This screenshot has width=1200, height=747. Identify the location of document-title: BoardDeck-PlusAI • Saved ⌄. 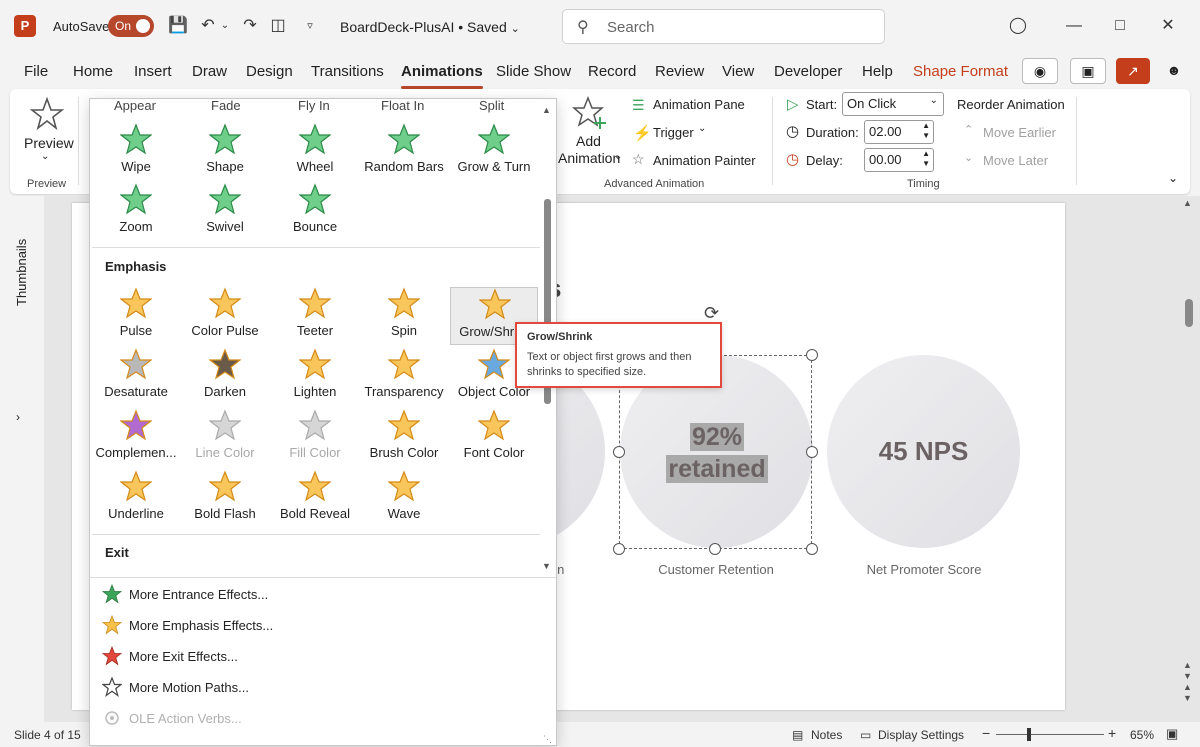
(430, 27).